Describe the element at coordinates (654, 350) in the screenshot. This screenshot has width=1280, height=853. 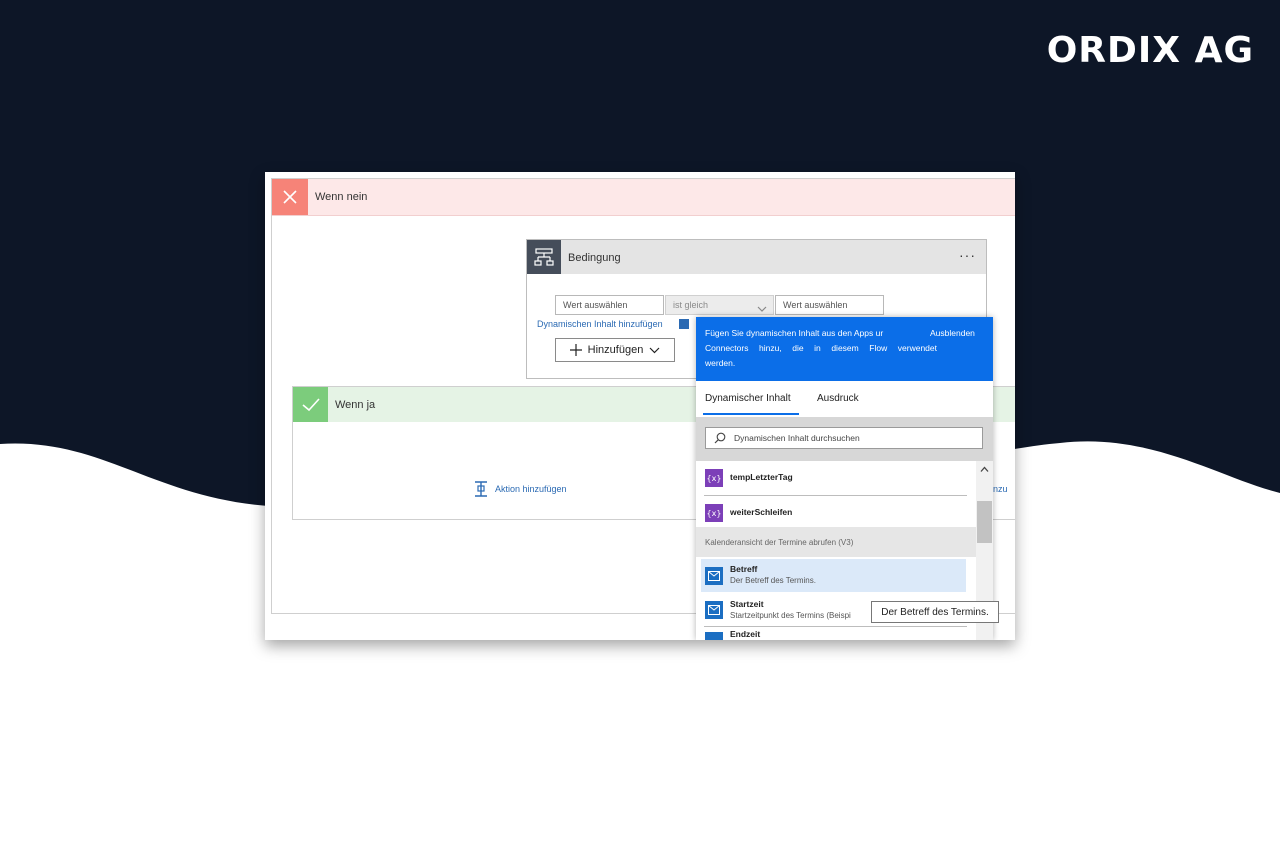
I see `chevron-down-icon` at that location.